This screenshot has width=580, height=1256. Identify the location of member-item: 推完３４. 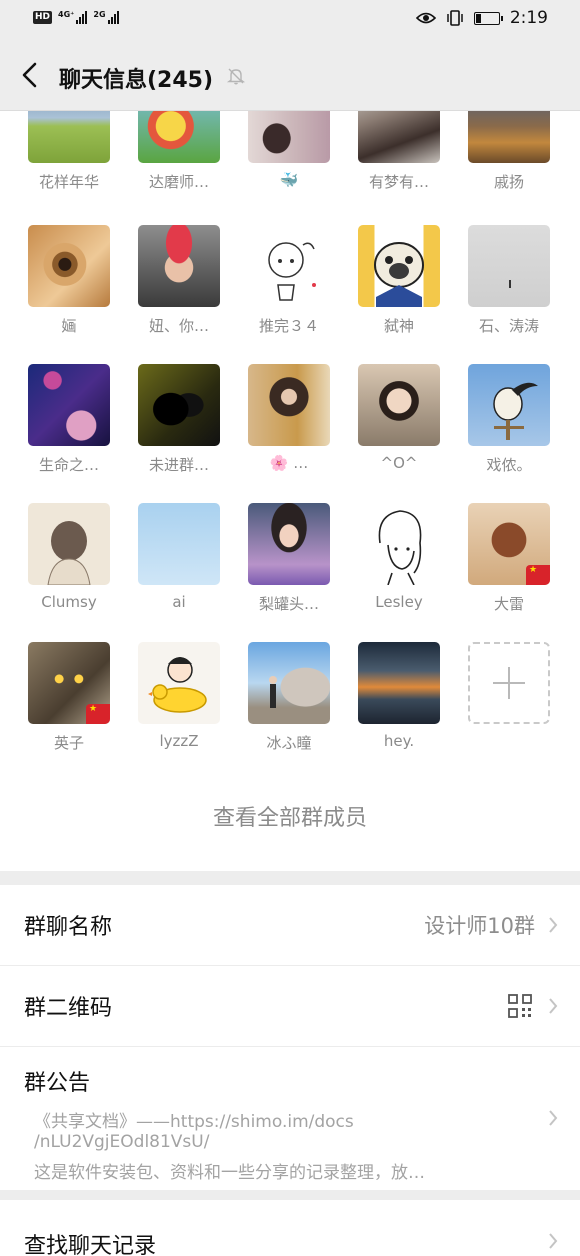
(289, 280).